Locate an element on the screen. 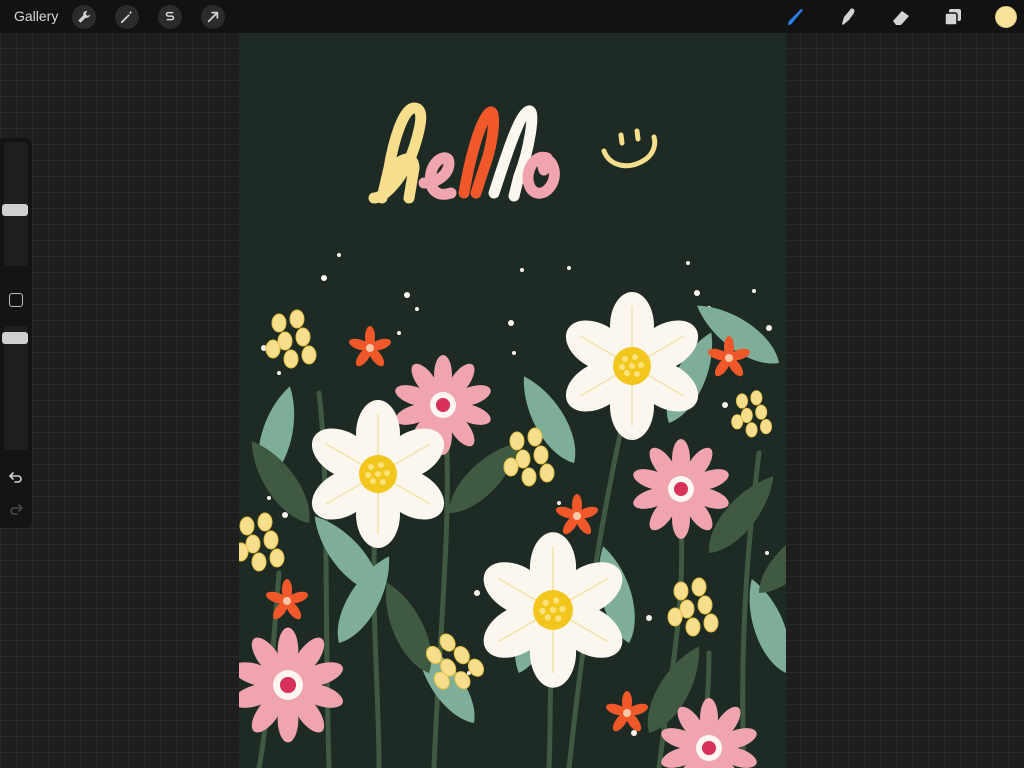 This screenshot has height=768, width=1024. opacity-thumb is located at coordinates (15, 338).